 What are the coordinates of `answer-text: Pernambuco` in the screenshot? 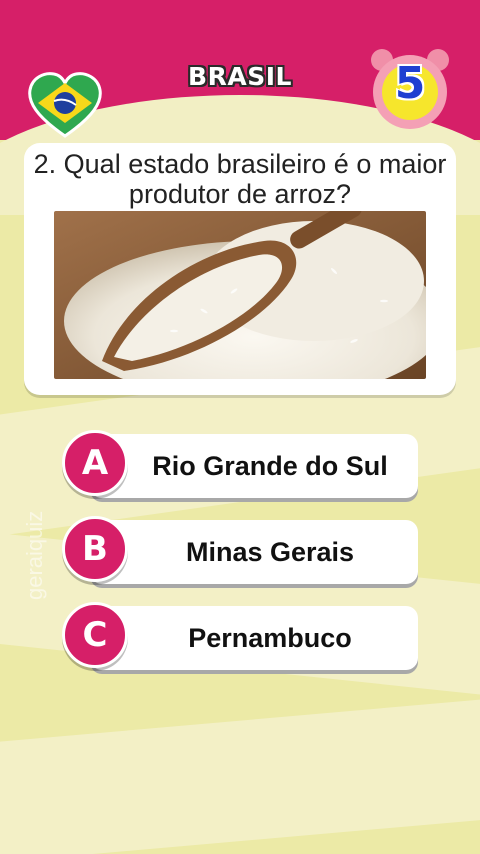 It's located at (270, 638).